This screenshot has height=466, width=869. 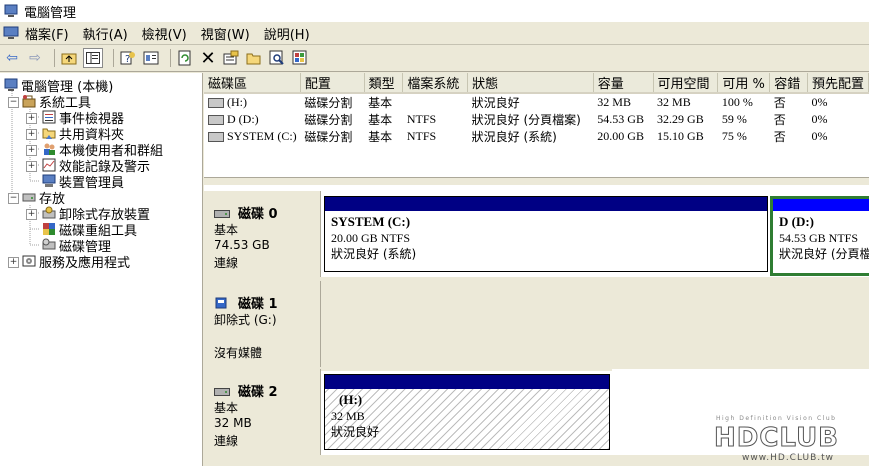 What do you see at coordinates (226, 230) in the screenshot?
I see `disk-type: 基本` at bounding box center [226, 230].